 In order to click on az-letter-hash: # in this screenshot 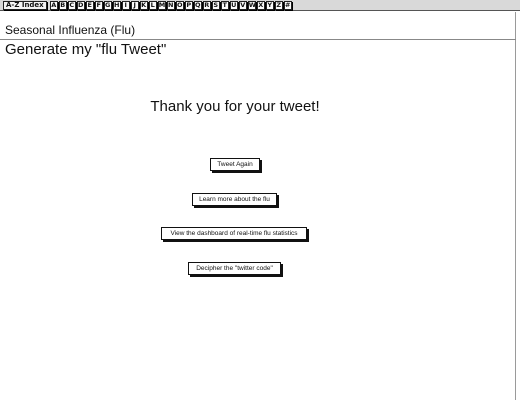, I will do `click(287, 5)`.